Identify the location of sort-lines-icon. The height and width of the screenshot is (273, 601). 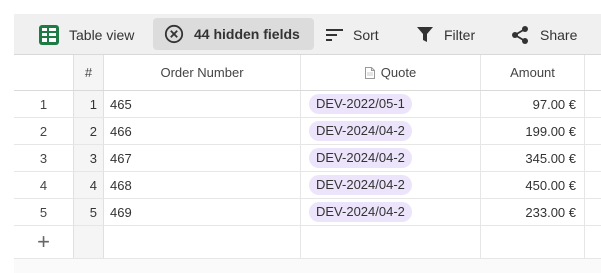
(335, 35).